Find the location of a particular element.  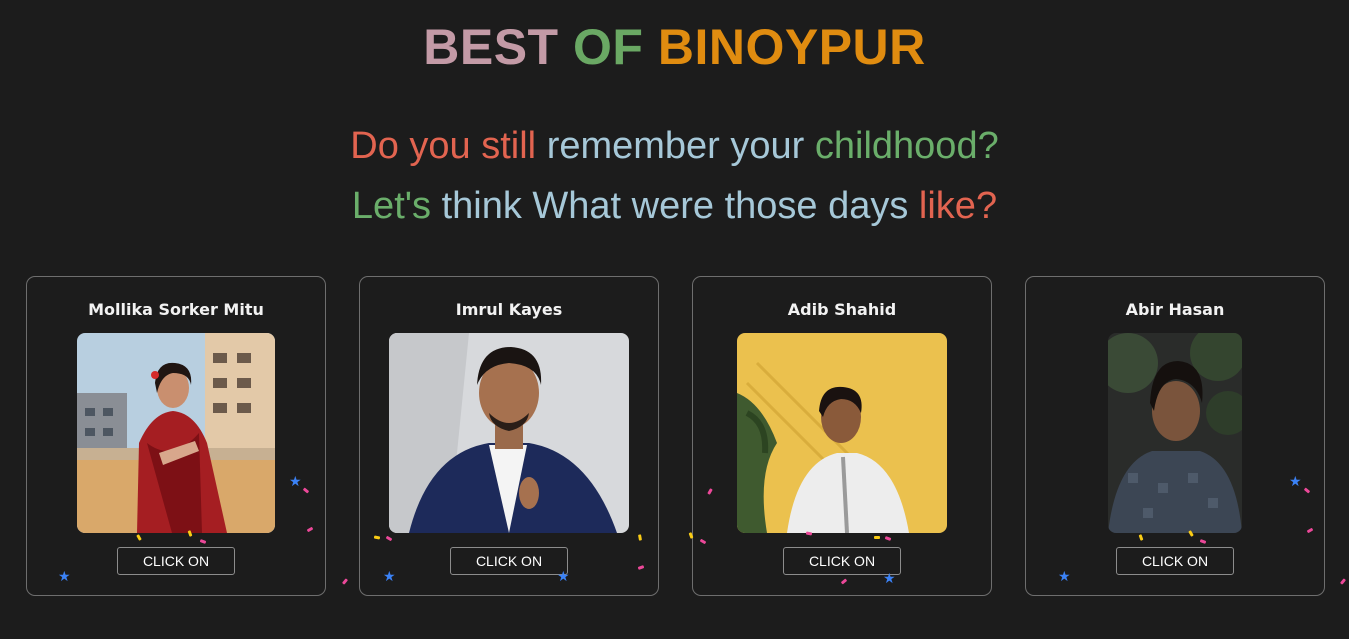

profile-photo-imrul is located at coordinates (509, 433).